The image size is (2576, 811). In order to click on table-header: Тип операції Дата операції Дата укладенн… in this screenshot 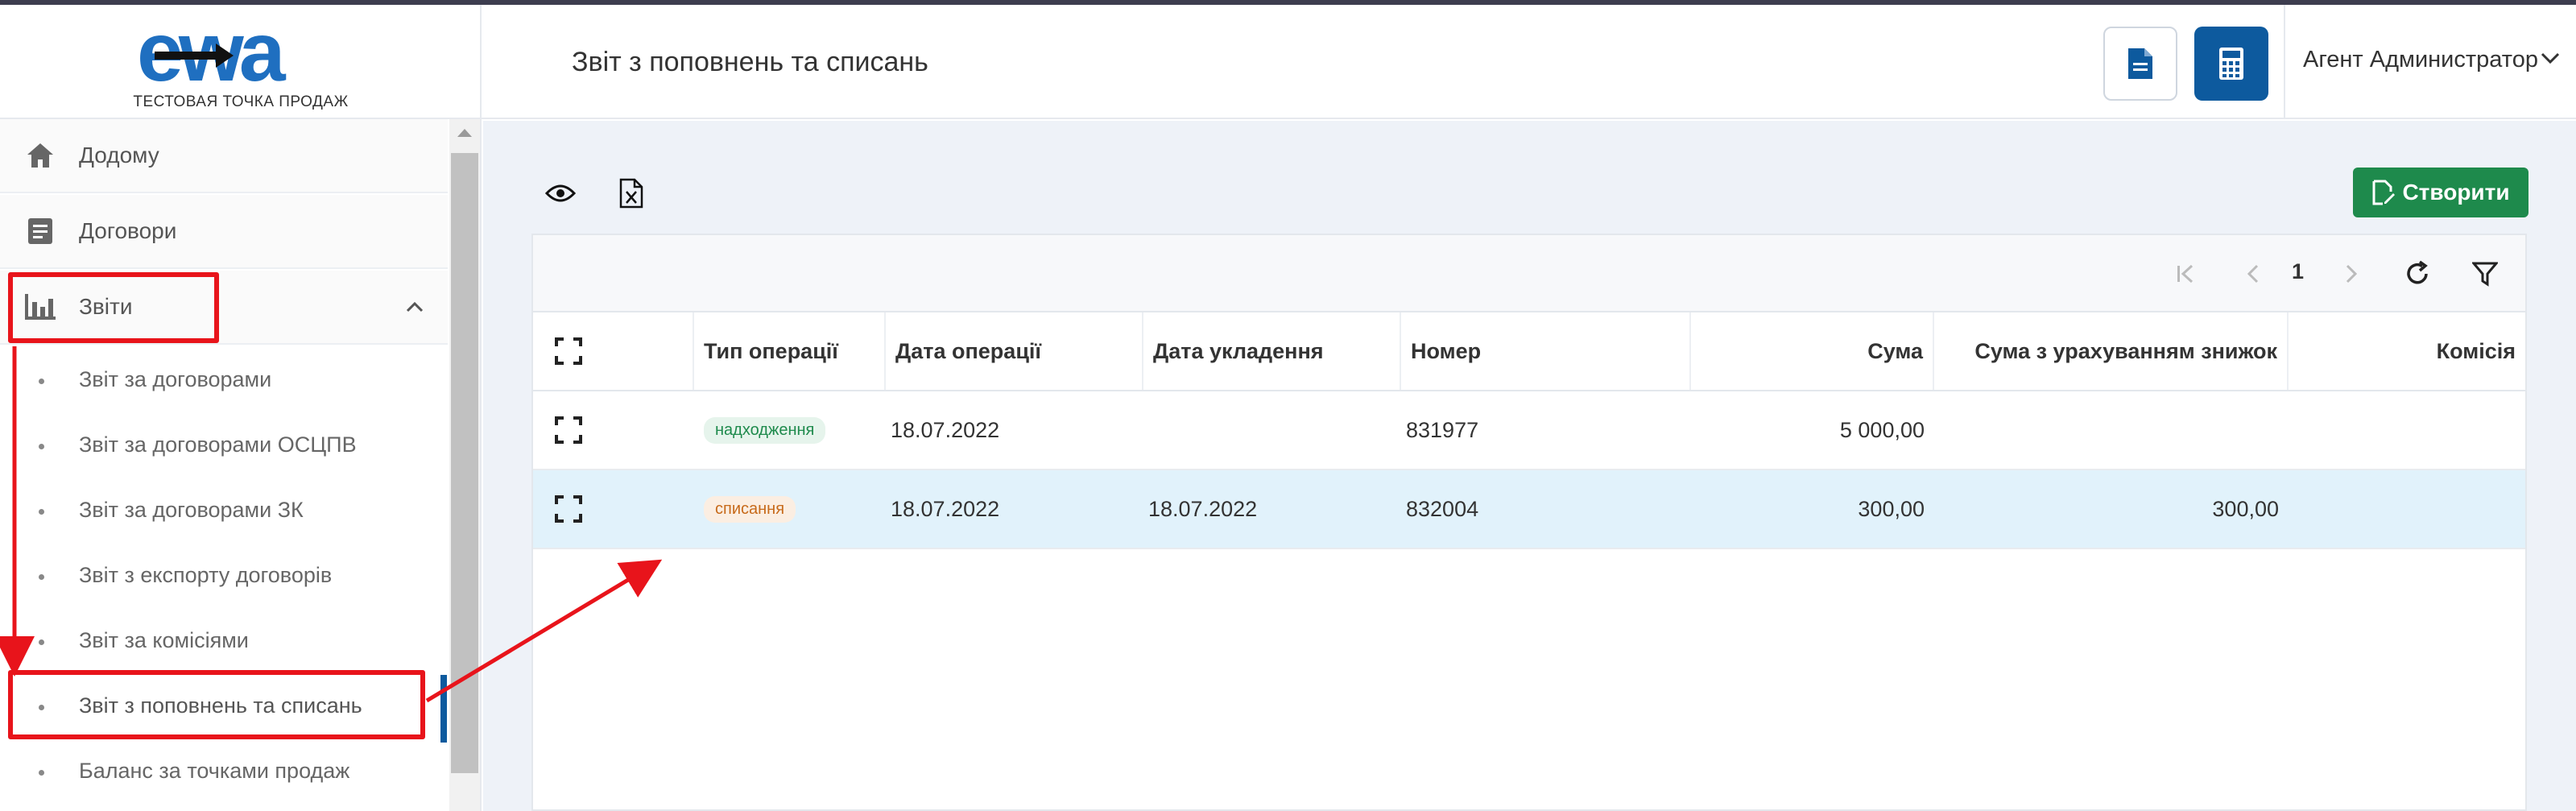, I will do `click(1529, 351)`.